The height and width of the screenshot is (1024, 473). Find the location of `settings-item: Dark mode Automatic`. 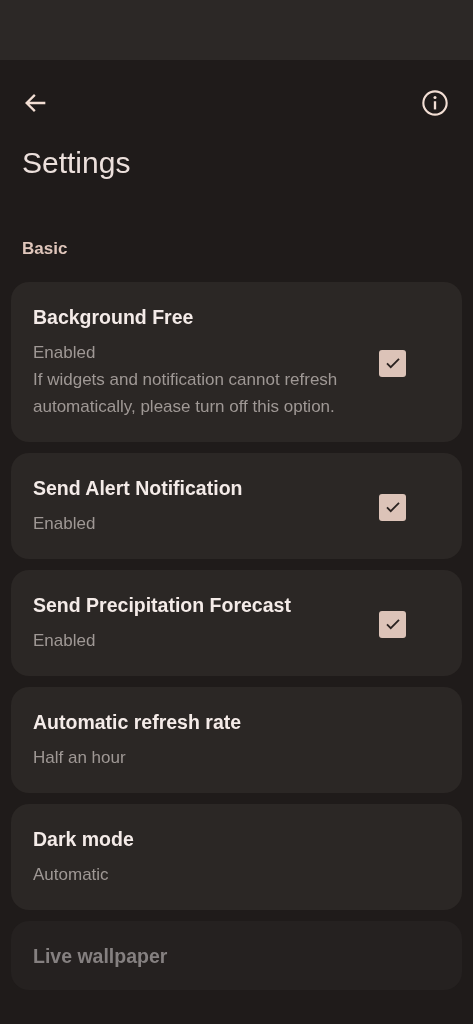

settings-item: Dark mode Automatic is located at coordinates (236, 857).